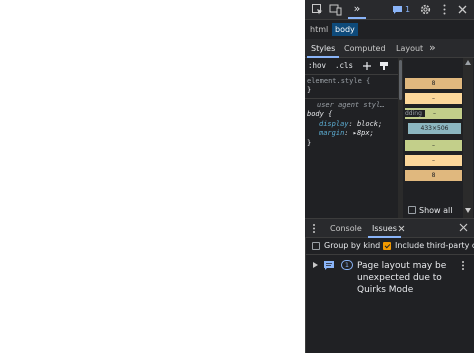 This screenshot has height=353, width=474. What do you see at coordinates (335, 9) in the screenshot?
I see `device-toolbar-icon` at bounding box center [335, 9].